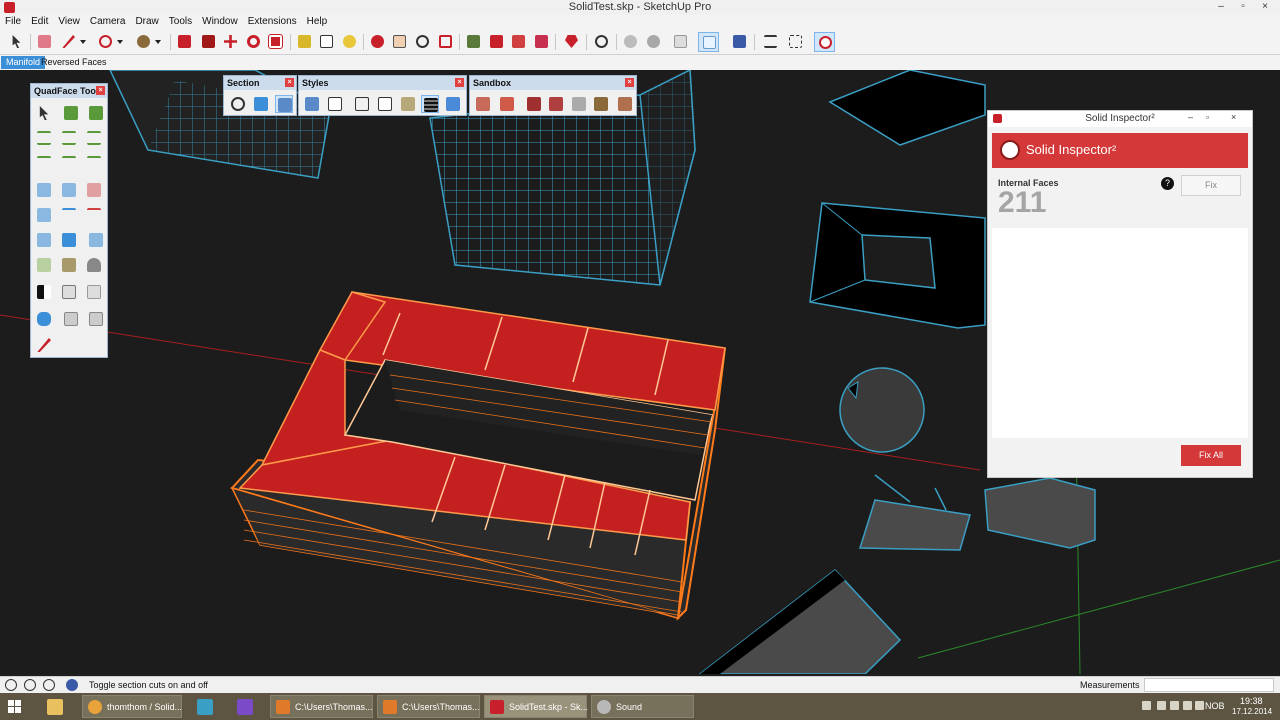 Image resolution: width=1280 pixels, height=720 pixels. I want to click on zoom-extents-button, so click(445, 42).